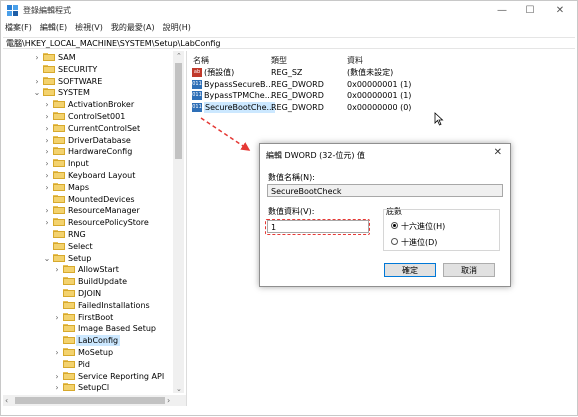  Describe the element at coordinates (410, 270) in the screenshot. I see `ok-button: 確定` at that location.